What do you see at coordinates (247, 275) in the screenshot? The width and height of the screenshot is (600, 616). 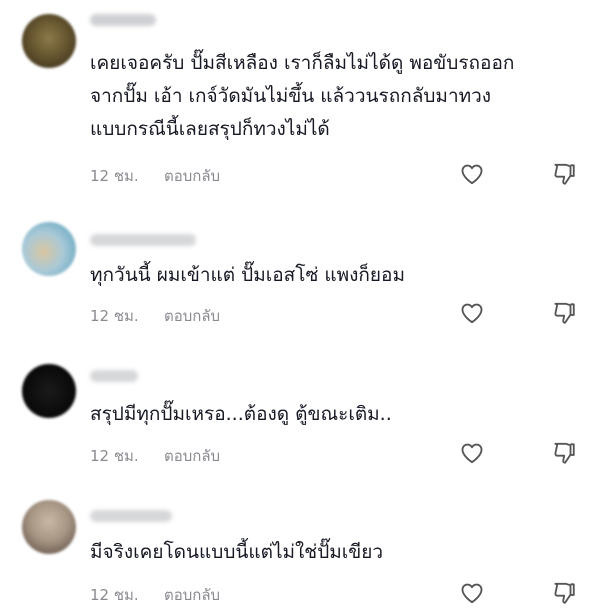 I see `comment-text-line: ทุกวันนี้ ผมเข้าแต่ ปั๊มเอสโซ่ แพงก็ยอม` at bounding box center [247, 275].